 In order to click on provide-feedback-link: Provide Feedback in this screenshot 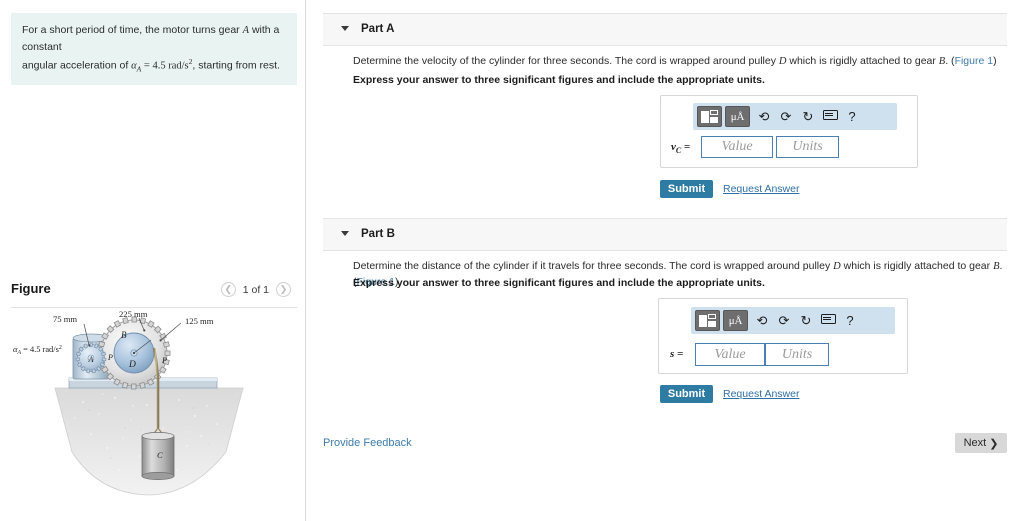, I will do `click(367, 443)`.